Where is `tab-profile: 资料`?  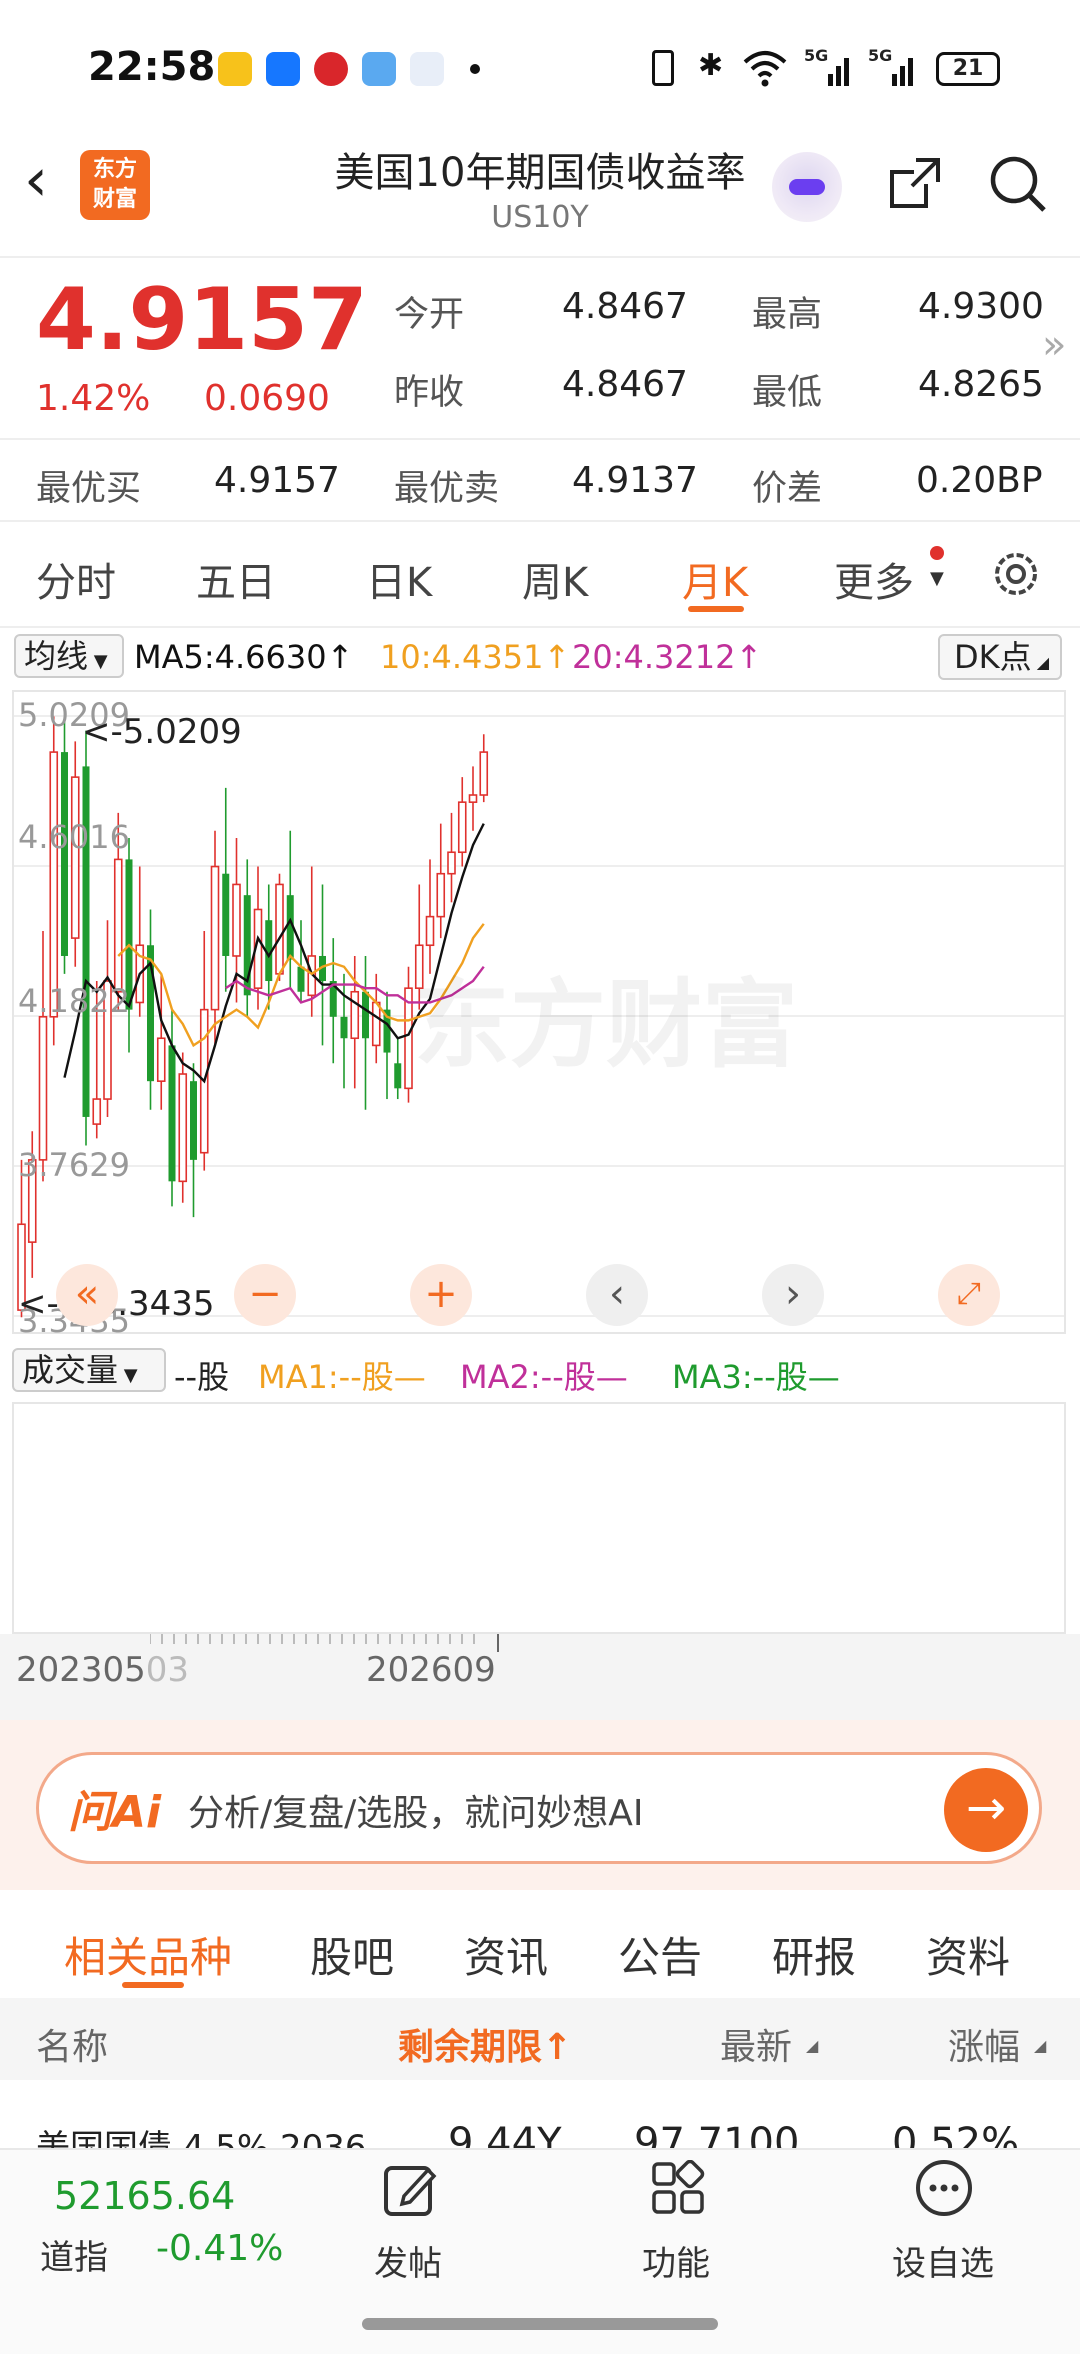
tab-profile: 资料 is located at coordinates (968, 1954).